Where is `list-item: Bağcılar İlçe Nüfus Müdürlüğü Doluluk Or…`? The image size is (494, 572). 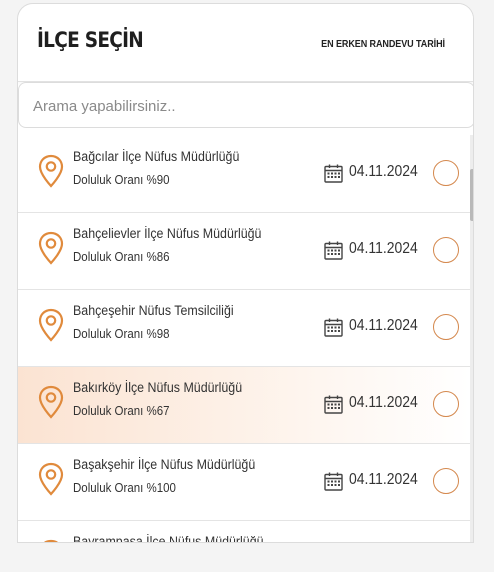
list-item: Bağcılar İlçe Nüfus Müdürlüğü Doluluk Or… is located at coordinates (244, 174).